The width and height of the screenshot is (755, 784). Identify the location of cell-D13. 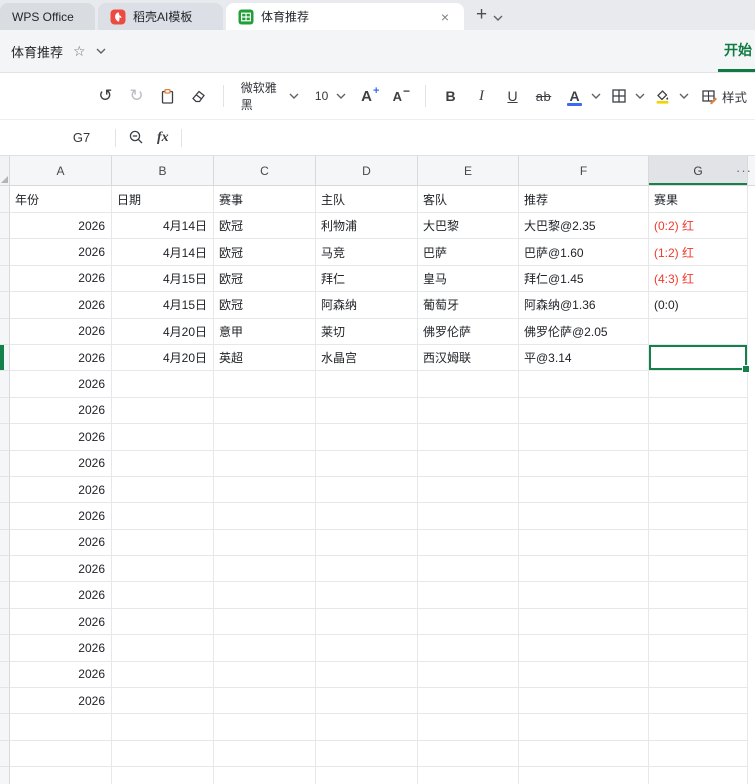
(367, 516).